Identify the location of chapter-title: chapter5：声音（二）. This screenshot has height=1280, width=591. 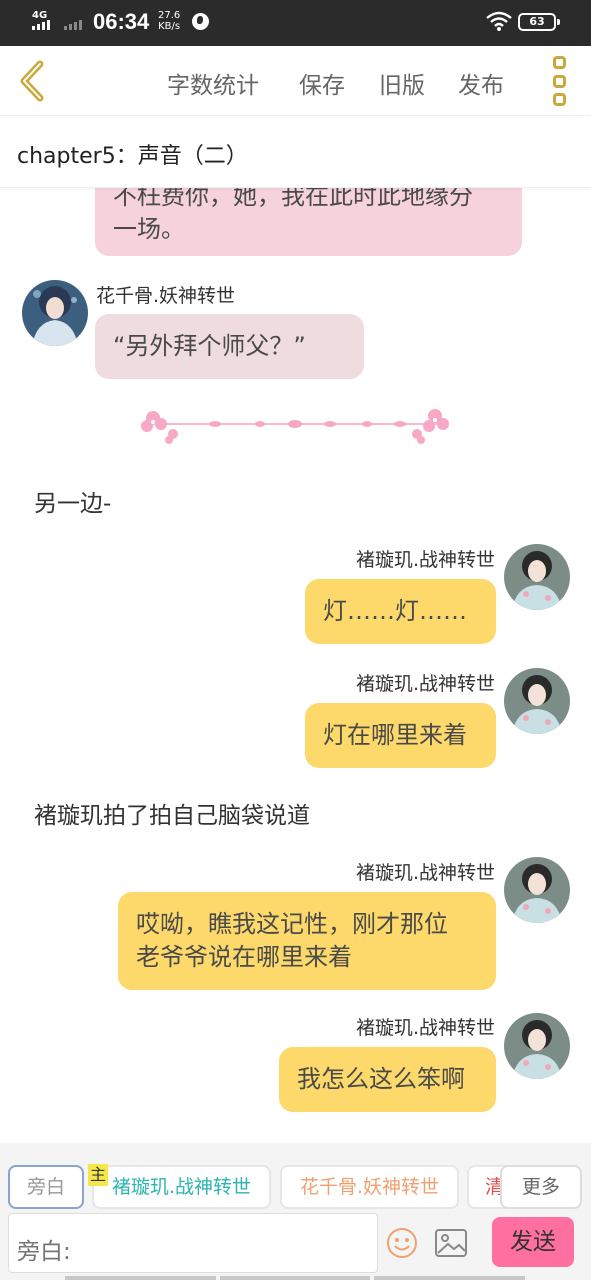
(132, 156).